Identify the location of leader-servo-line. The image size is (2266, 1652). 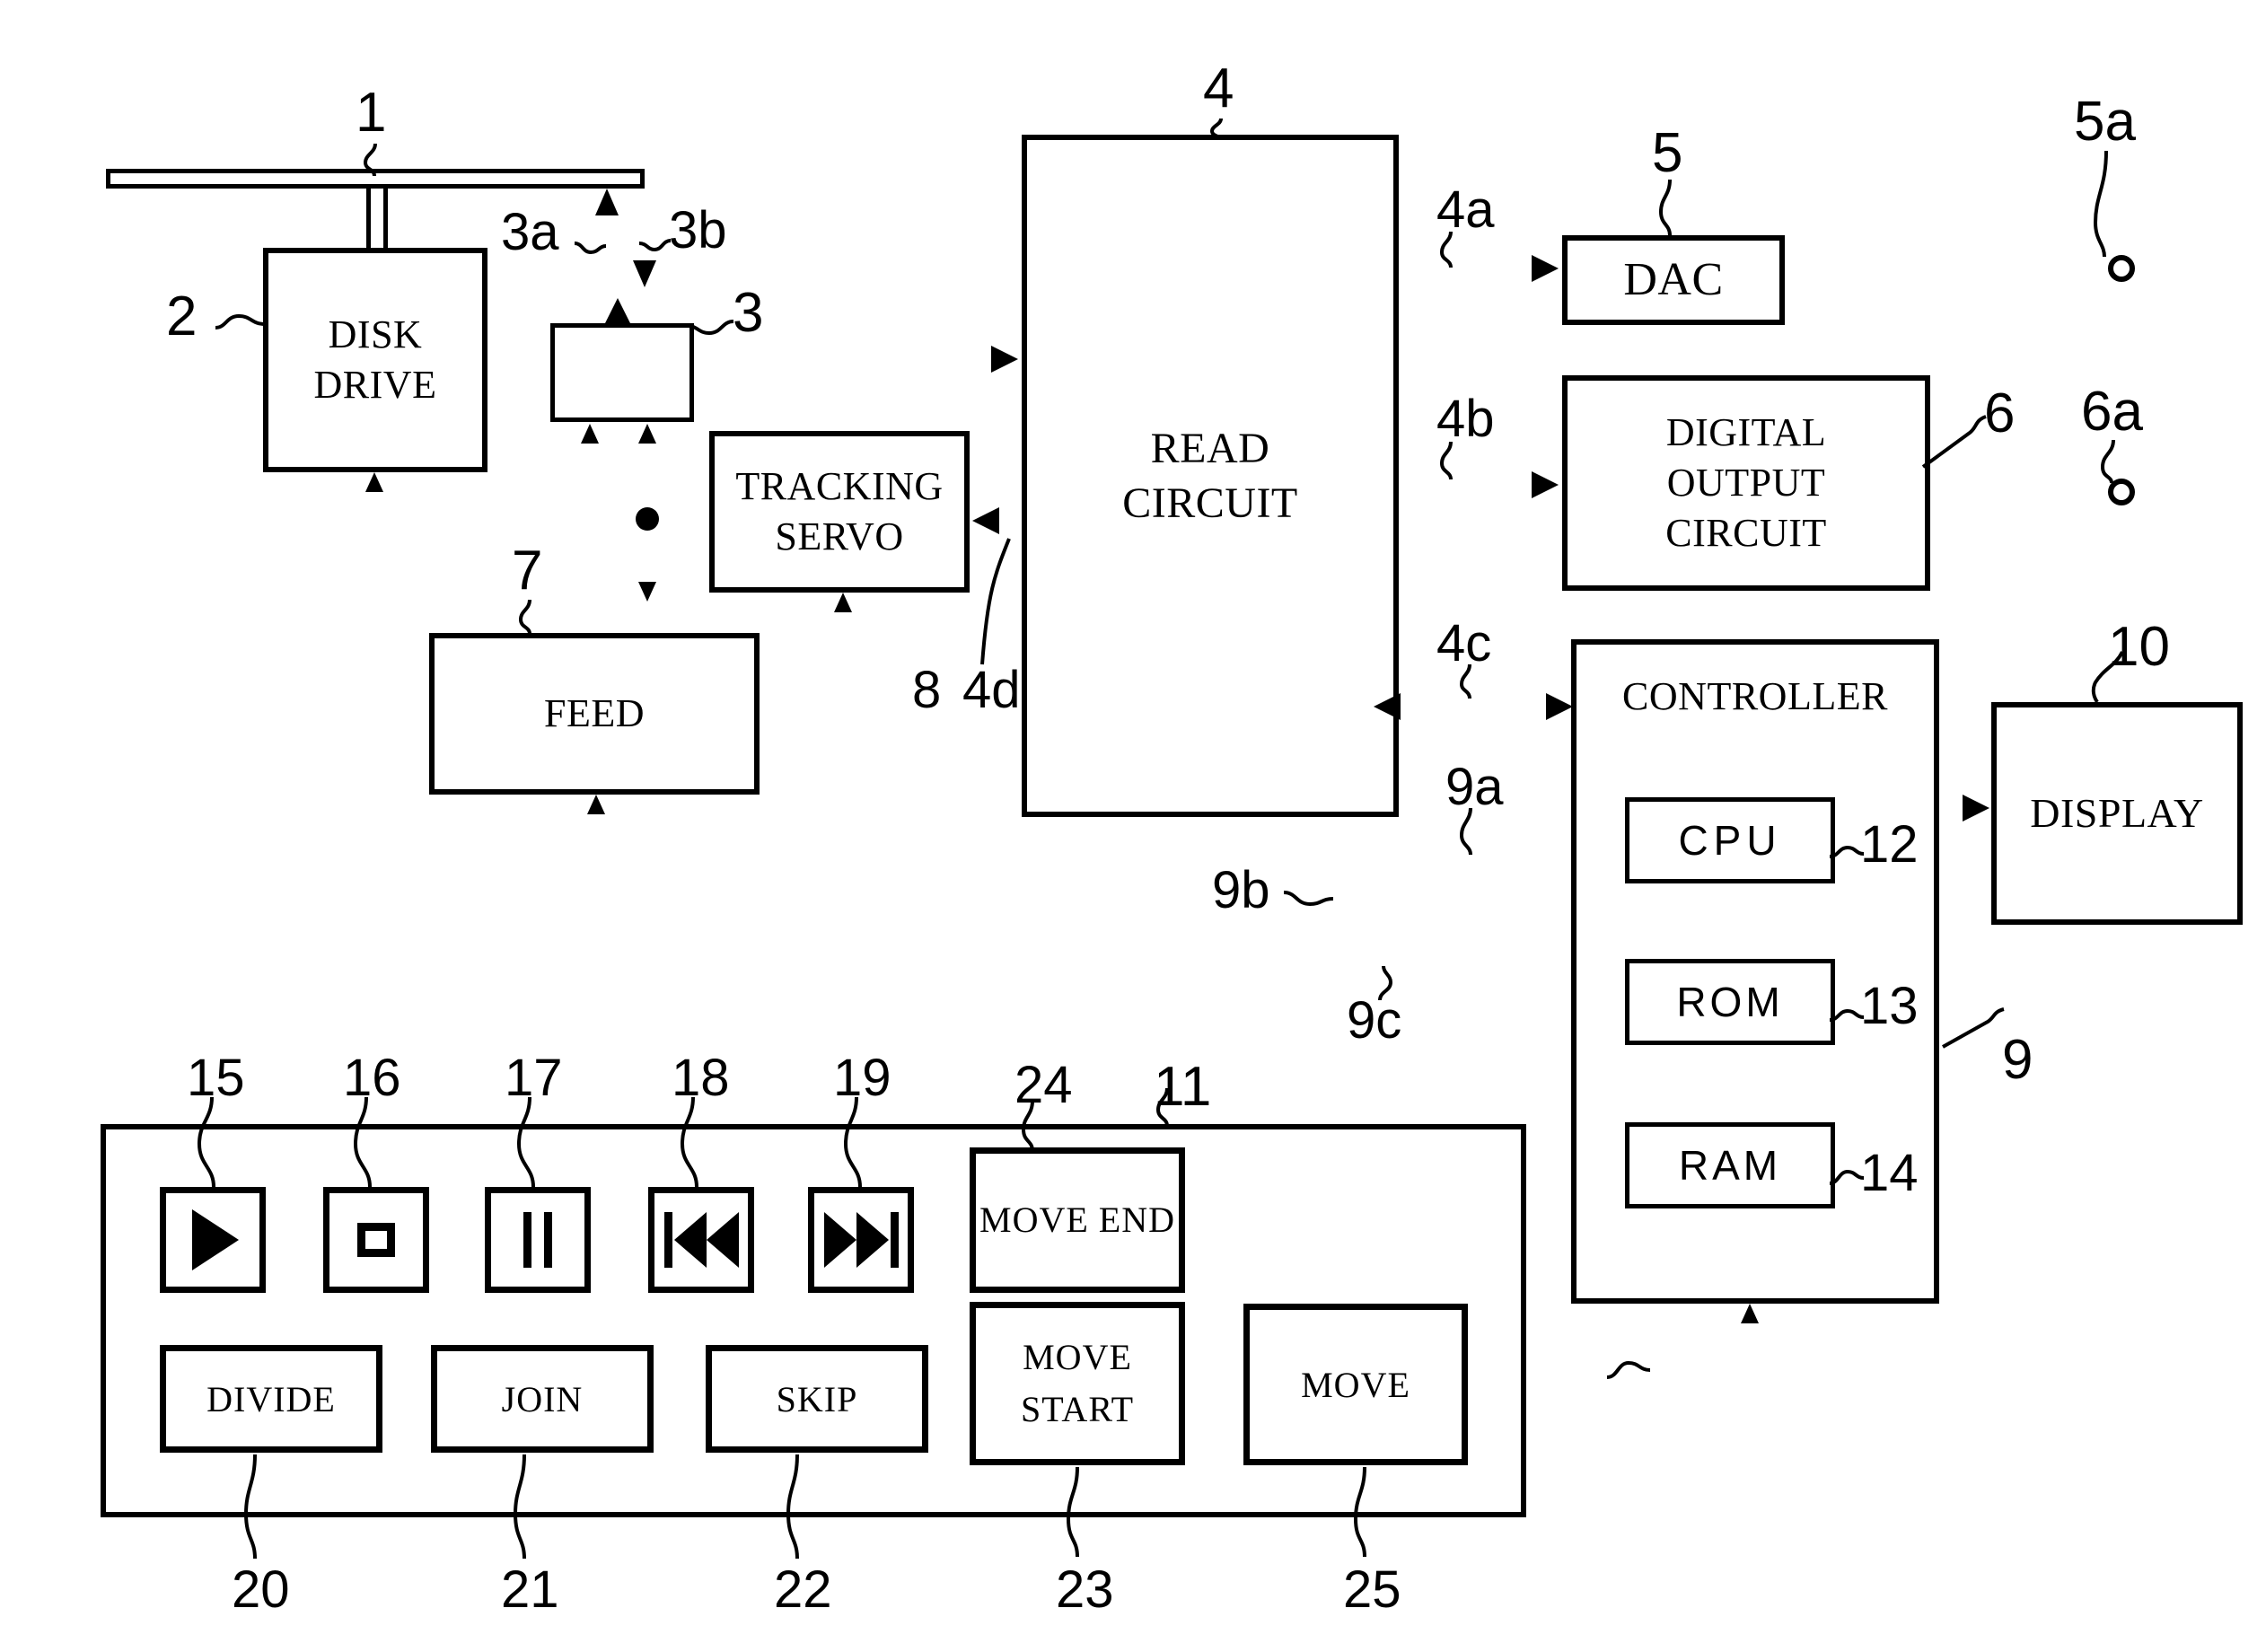
(995, 601).